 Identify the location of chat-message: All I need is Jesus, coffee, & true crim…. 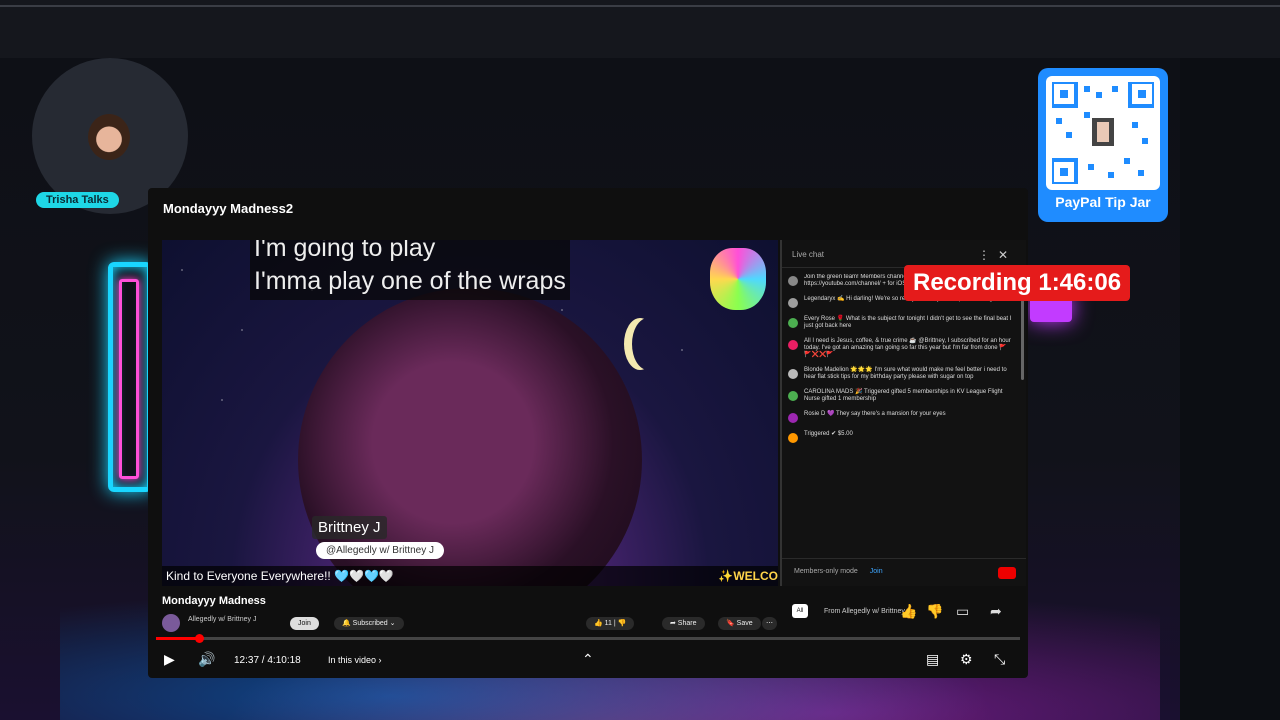
(900, 348).